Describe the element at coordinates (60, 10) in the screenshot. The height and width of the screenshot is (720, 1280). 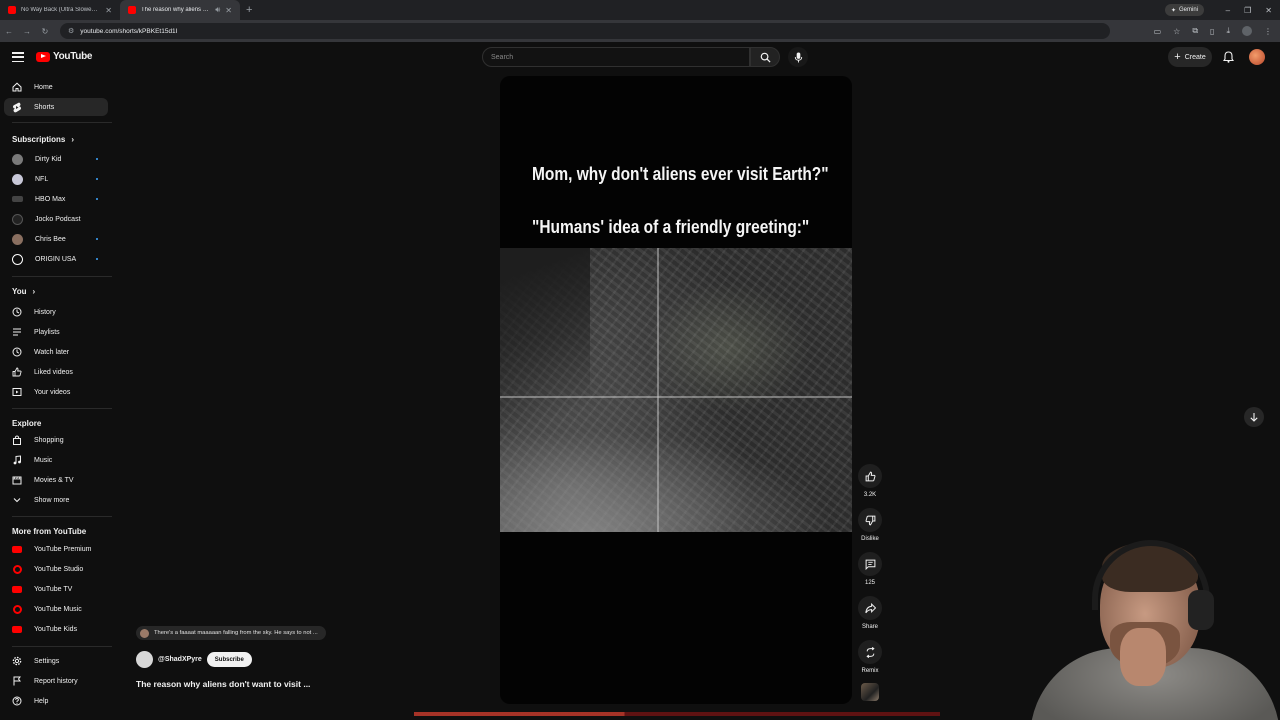
I see `browser-tab-1: No Way Back (Ultra Slowed) - Y ✕` at that location.